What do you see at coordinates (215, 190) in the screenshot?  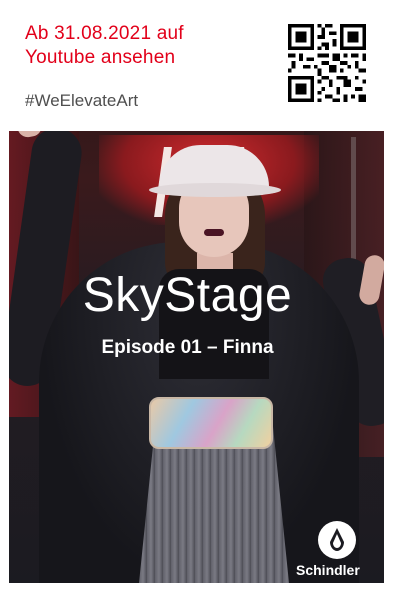 I see `bucket-hat-brim` at bounding box center [215, 190].